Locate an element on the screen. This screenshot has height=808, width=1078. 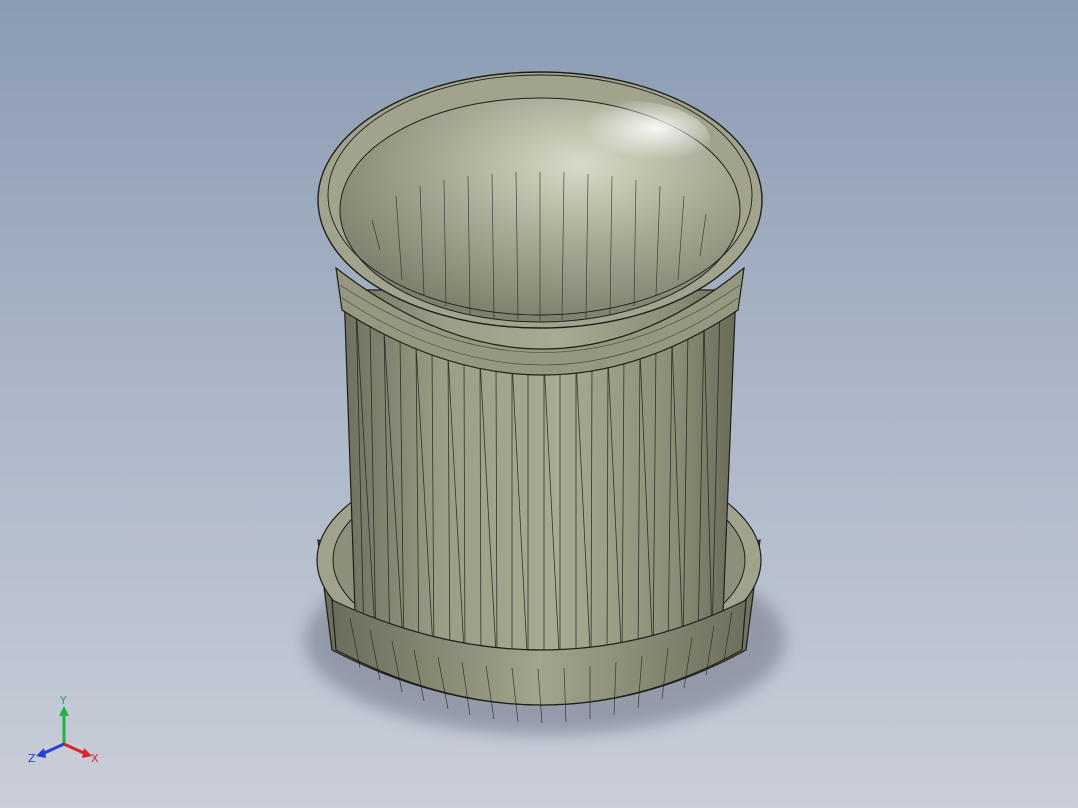
y-axis-label: Y is located at coordinates (63, 700).